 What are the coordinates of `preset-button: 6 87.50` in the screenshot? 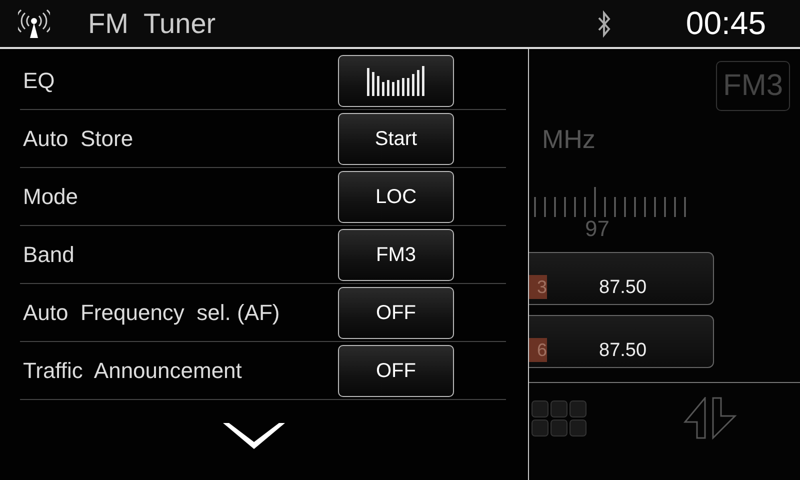 It's located at (621, 341).